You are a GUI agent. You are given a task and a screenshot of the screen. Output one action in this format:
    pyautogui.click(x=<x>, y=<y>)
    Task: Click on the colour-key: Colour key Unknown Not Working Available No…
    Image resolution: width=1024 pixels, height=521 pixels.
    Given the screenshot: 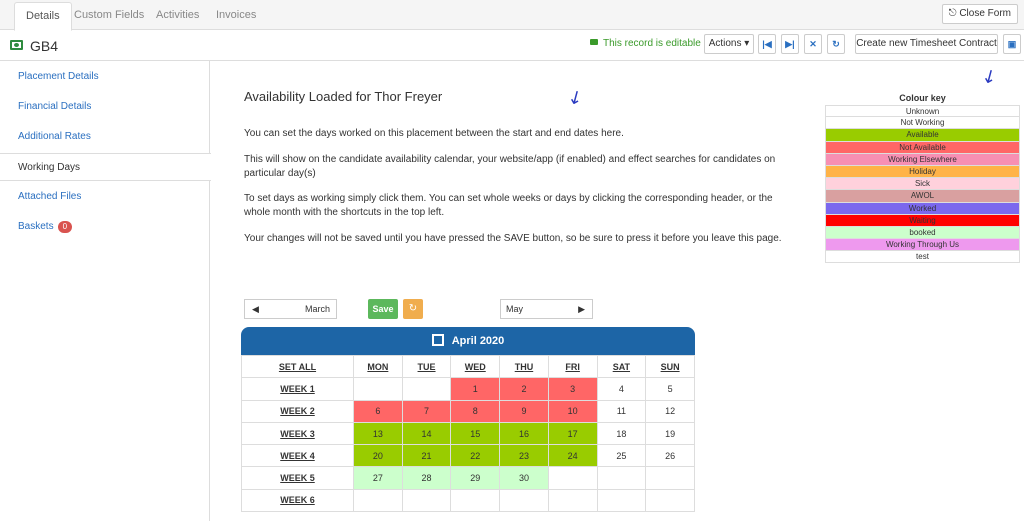 What is the action you would take?
    pyautogui.click(x=922, y=177)
    